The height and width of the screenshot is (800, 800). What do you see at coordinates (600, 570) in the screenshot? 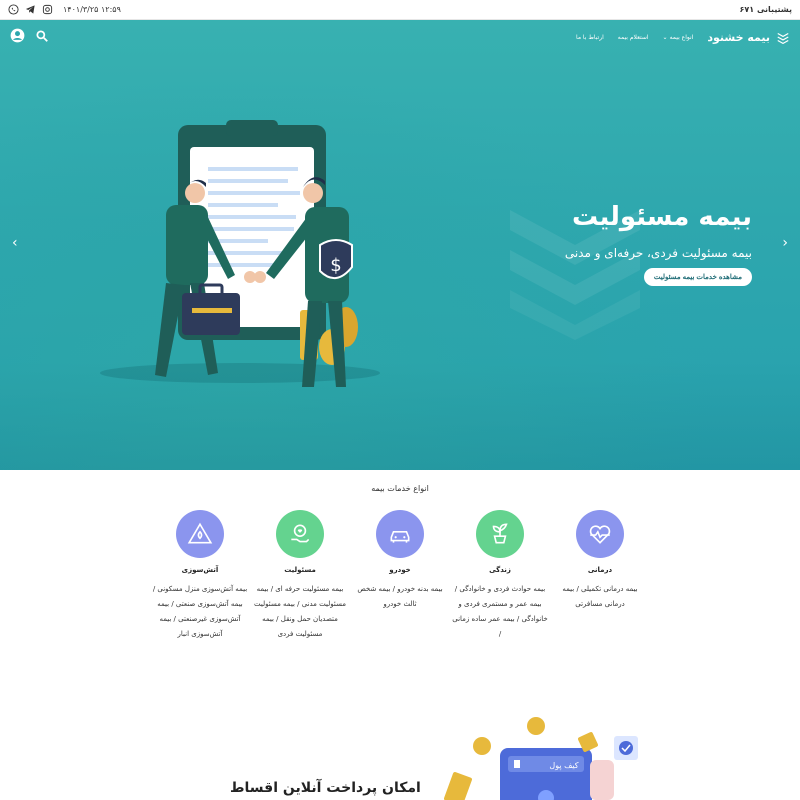
I see `service-name: درمانی` at bounding box center [600, 570].